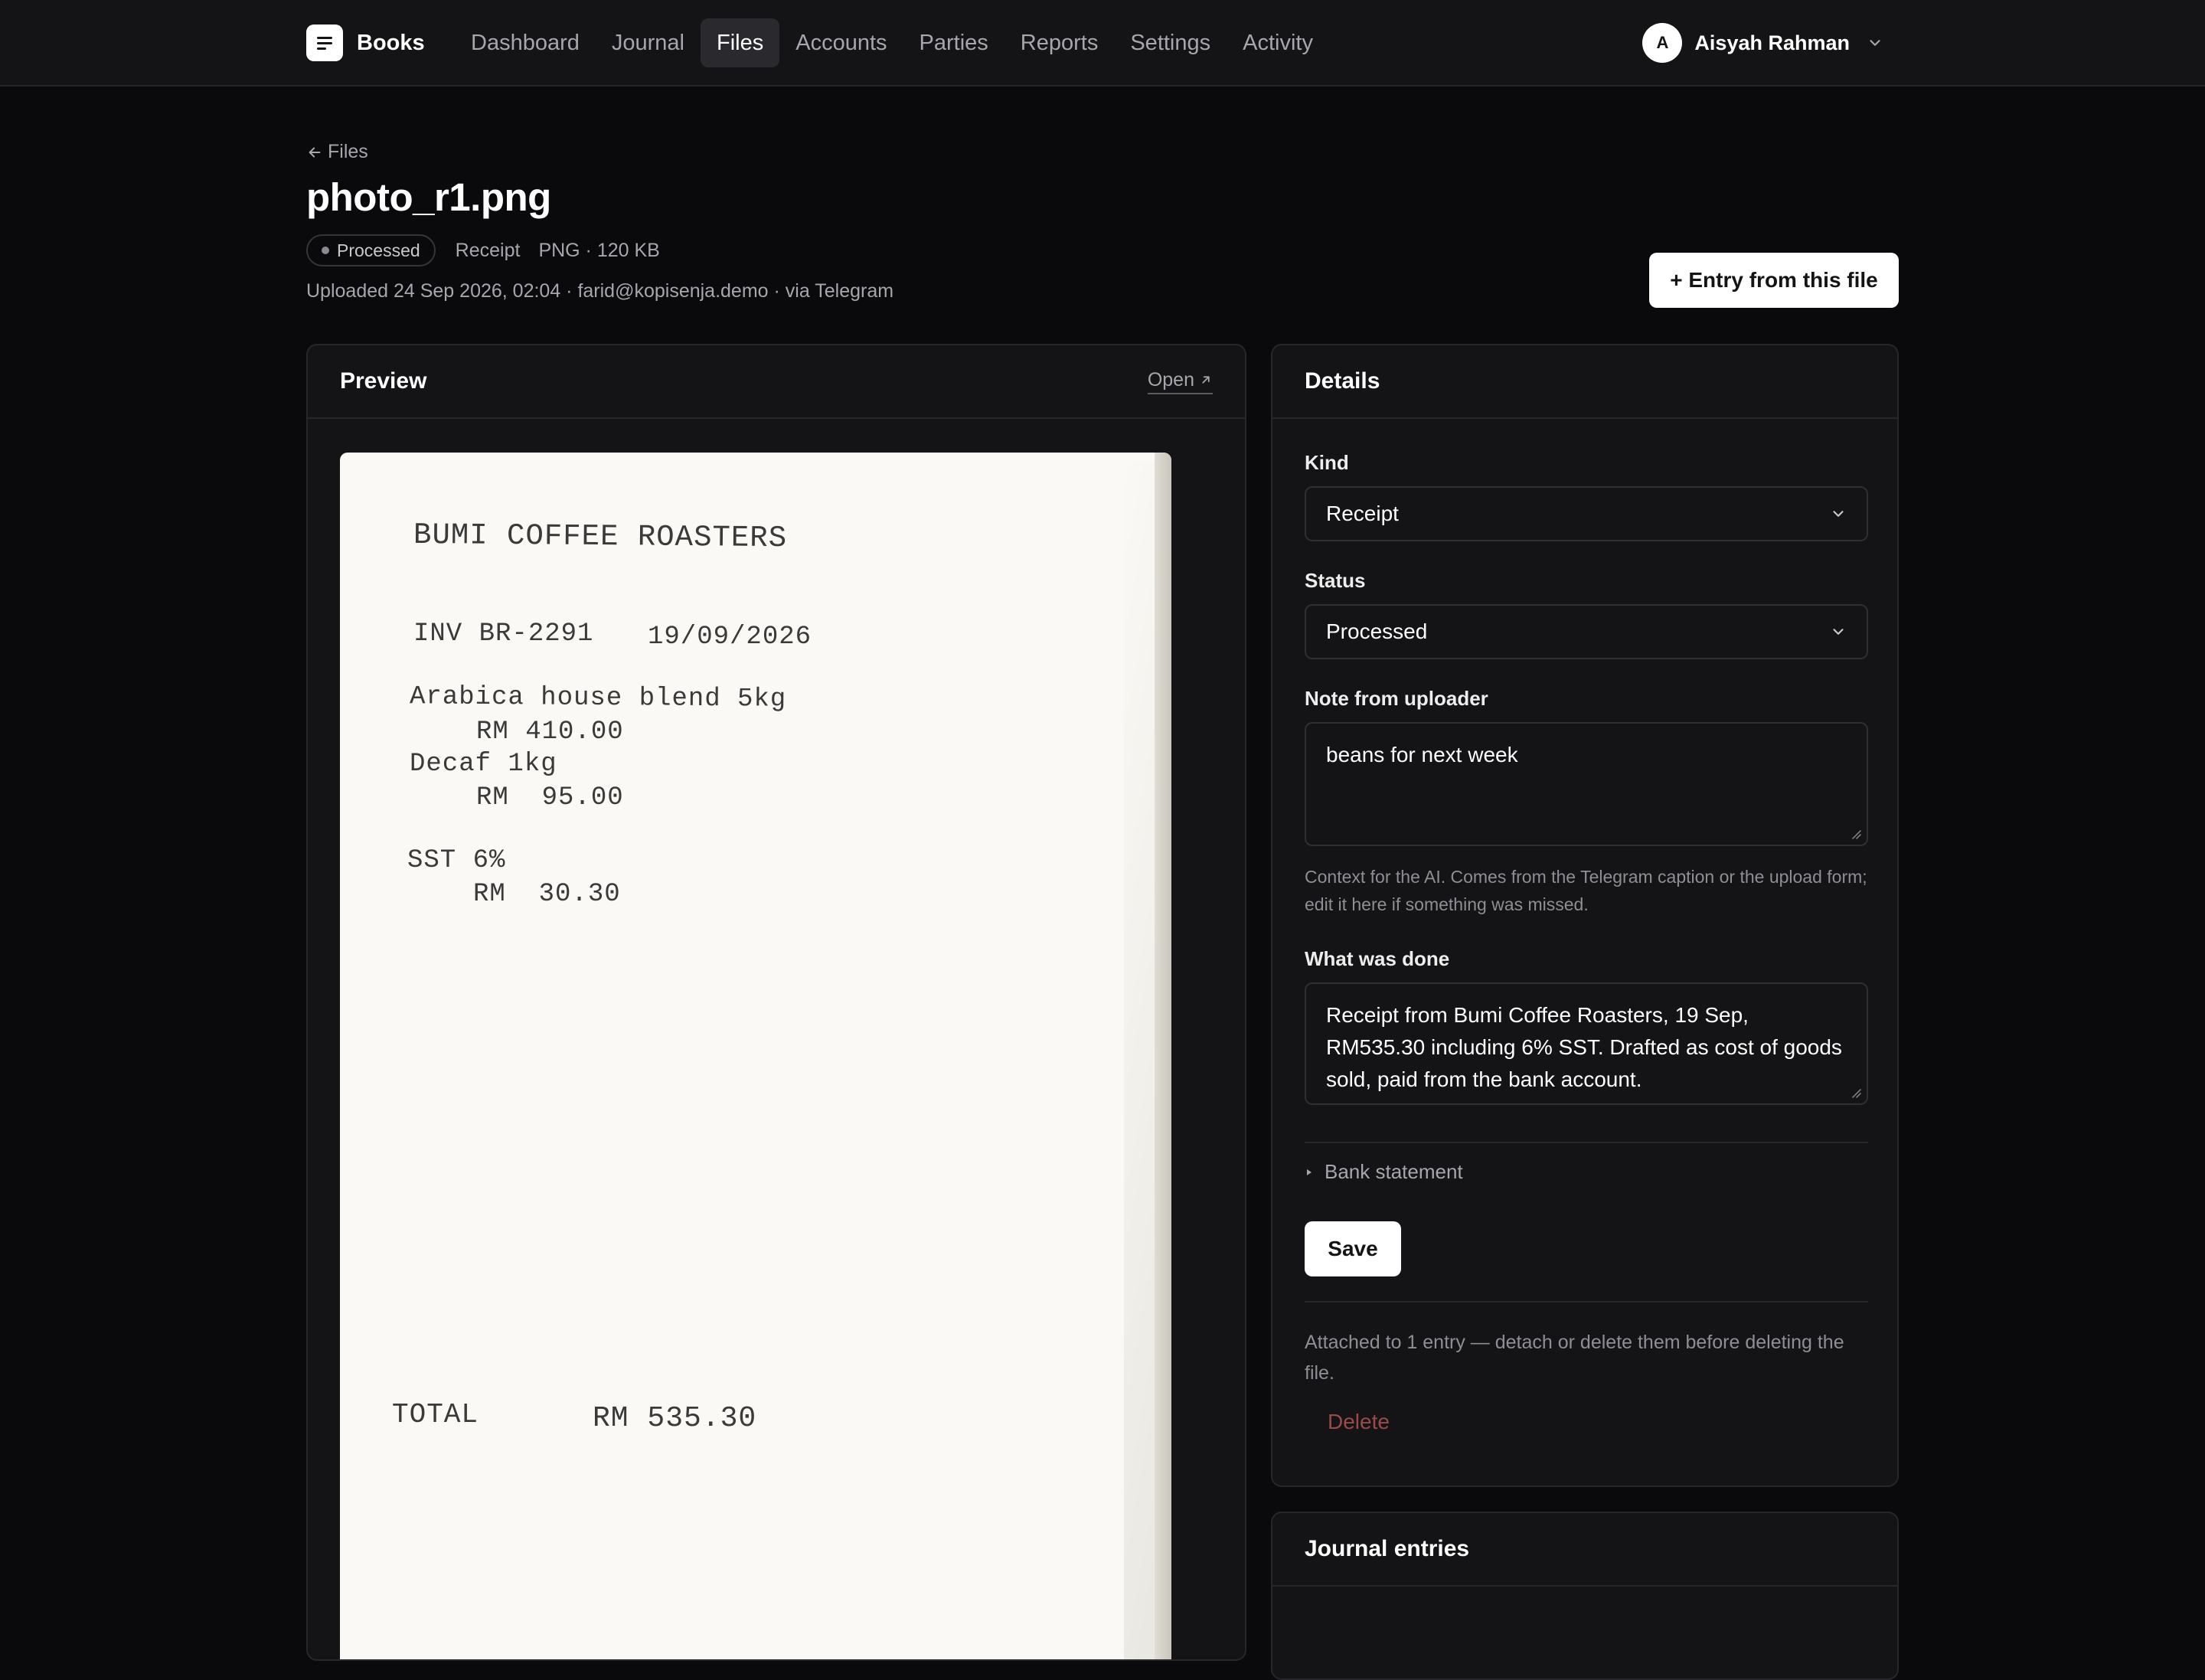 Image resolution: width=2205 pixels, height=1680 pixels. Describe the element at coordinates (675, 1418) in the screenshot. I see `receipt-total-amount: RM 535.30` at that location.